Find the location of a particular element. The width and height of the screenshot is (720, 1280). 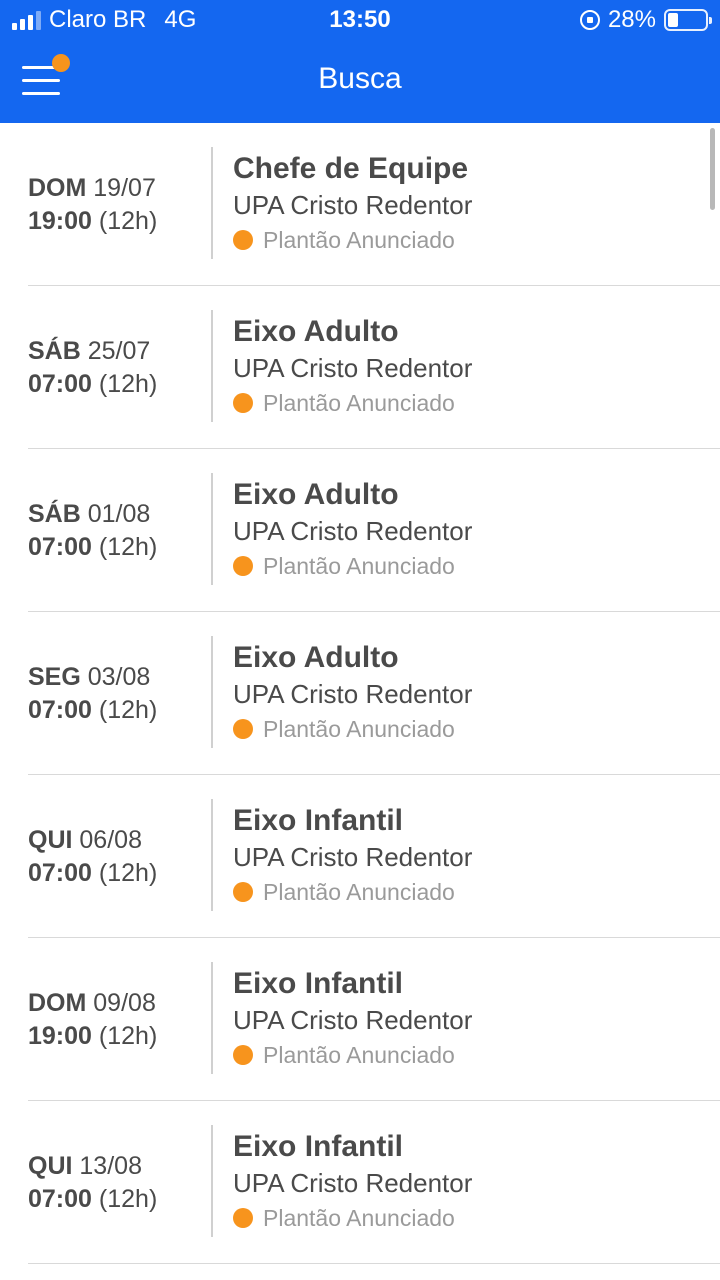

shift-day-date: SÁB 25/07 is located at coordinates (120, 351).